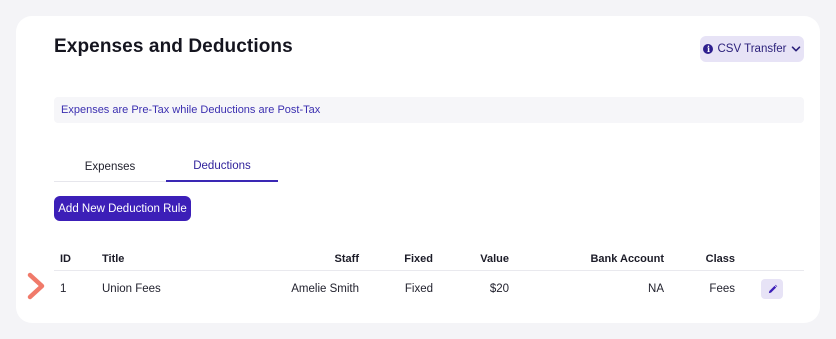  What do you see at coordinates (346, 259) in the screenshot?
I see `header-staff: Staff` at bounding box center [346, 259].